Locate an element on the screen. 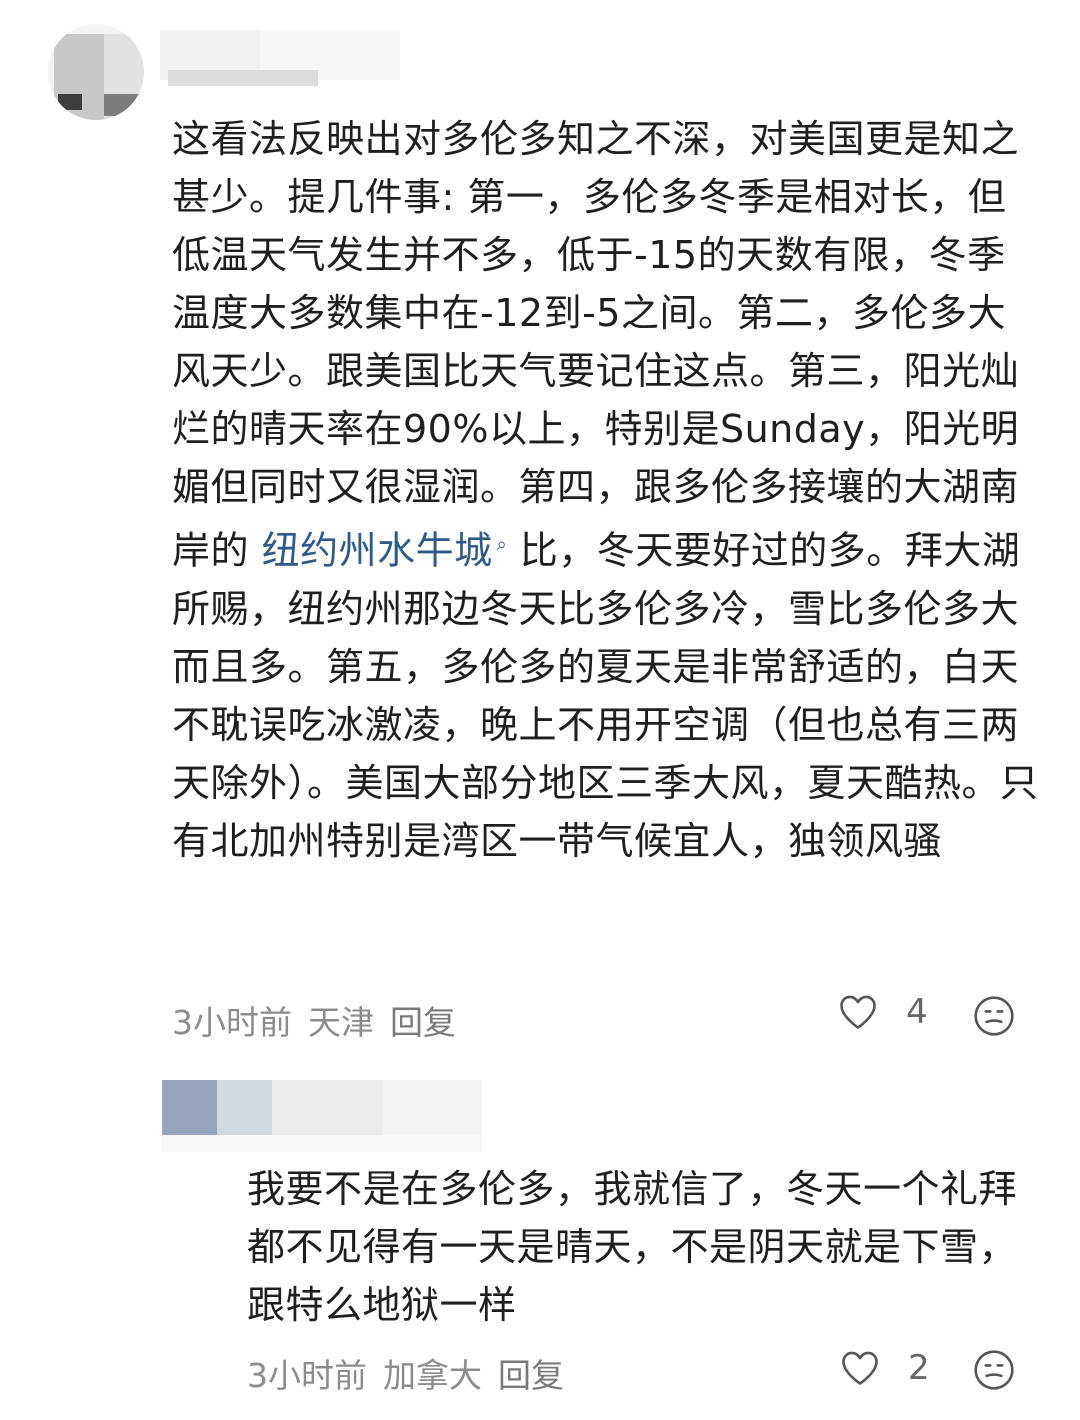 The height and width of the screenshot is (1420, 1080). username-blurred is located at coordinates (280, 60).